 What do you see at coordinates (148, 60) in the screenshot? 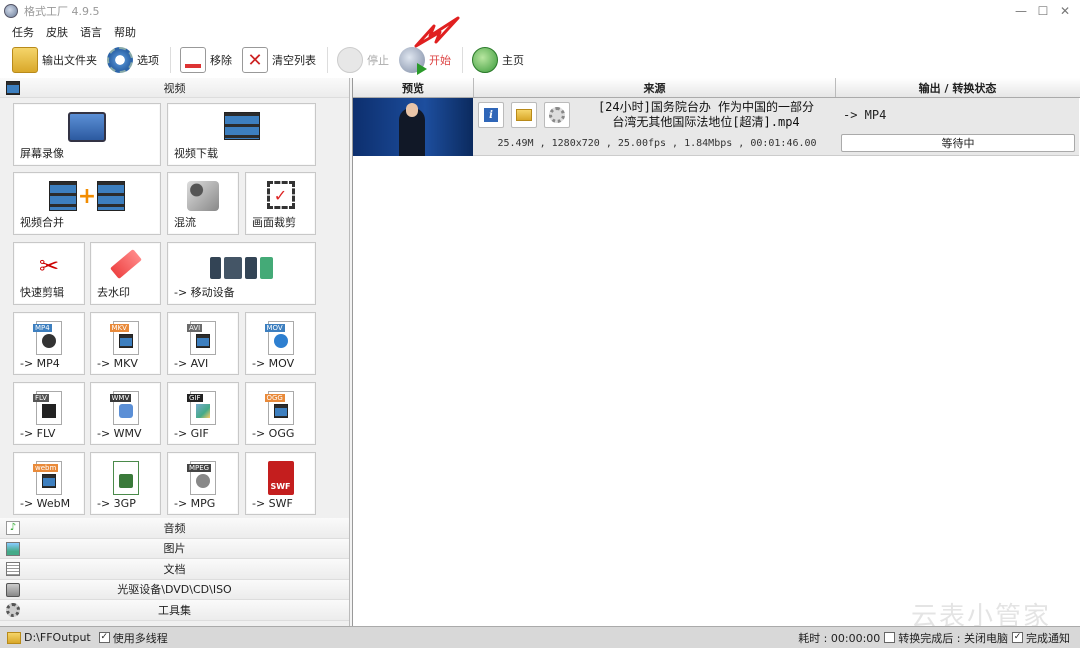
I see `options-label: 选项` at bounding box center [148, 60].